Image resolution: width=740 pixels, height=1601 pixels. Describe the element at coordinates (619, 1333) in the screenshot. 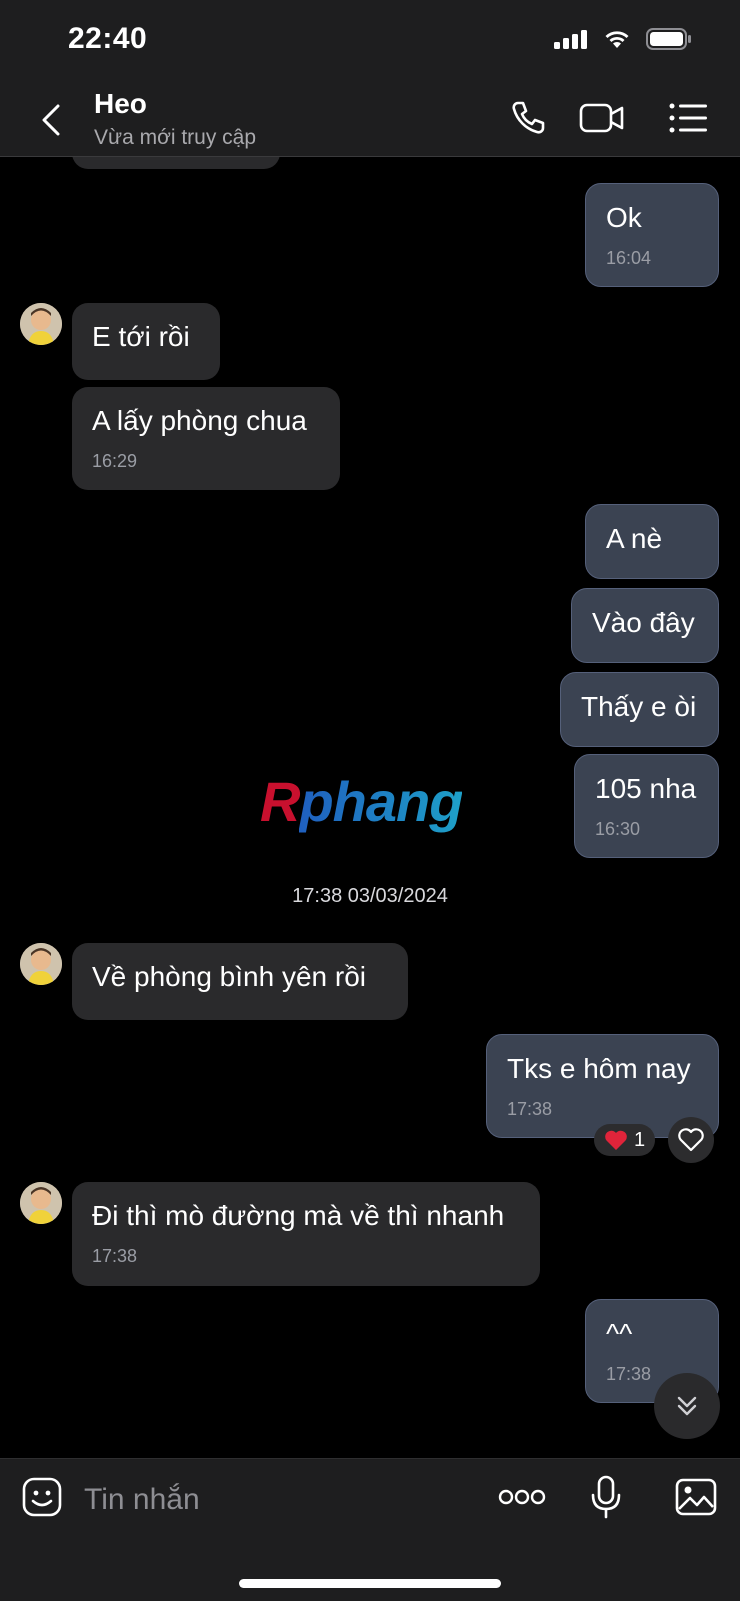

I see `message-text: ^^` at that location.